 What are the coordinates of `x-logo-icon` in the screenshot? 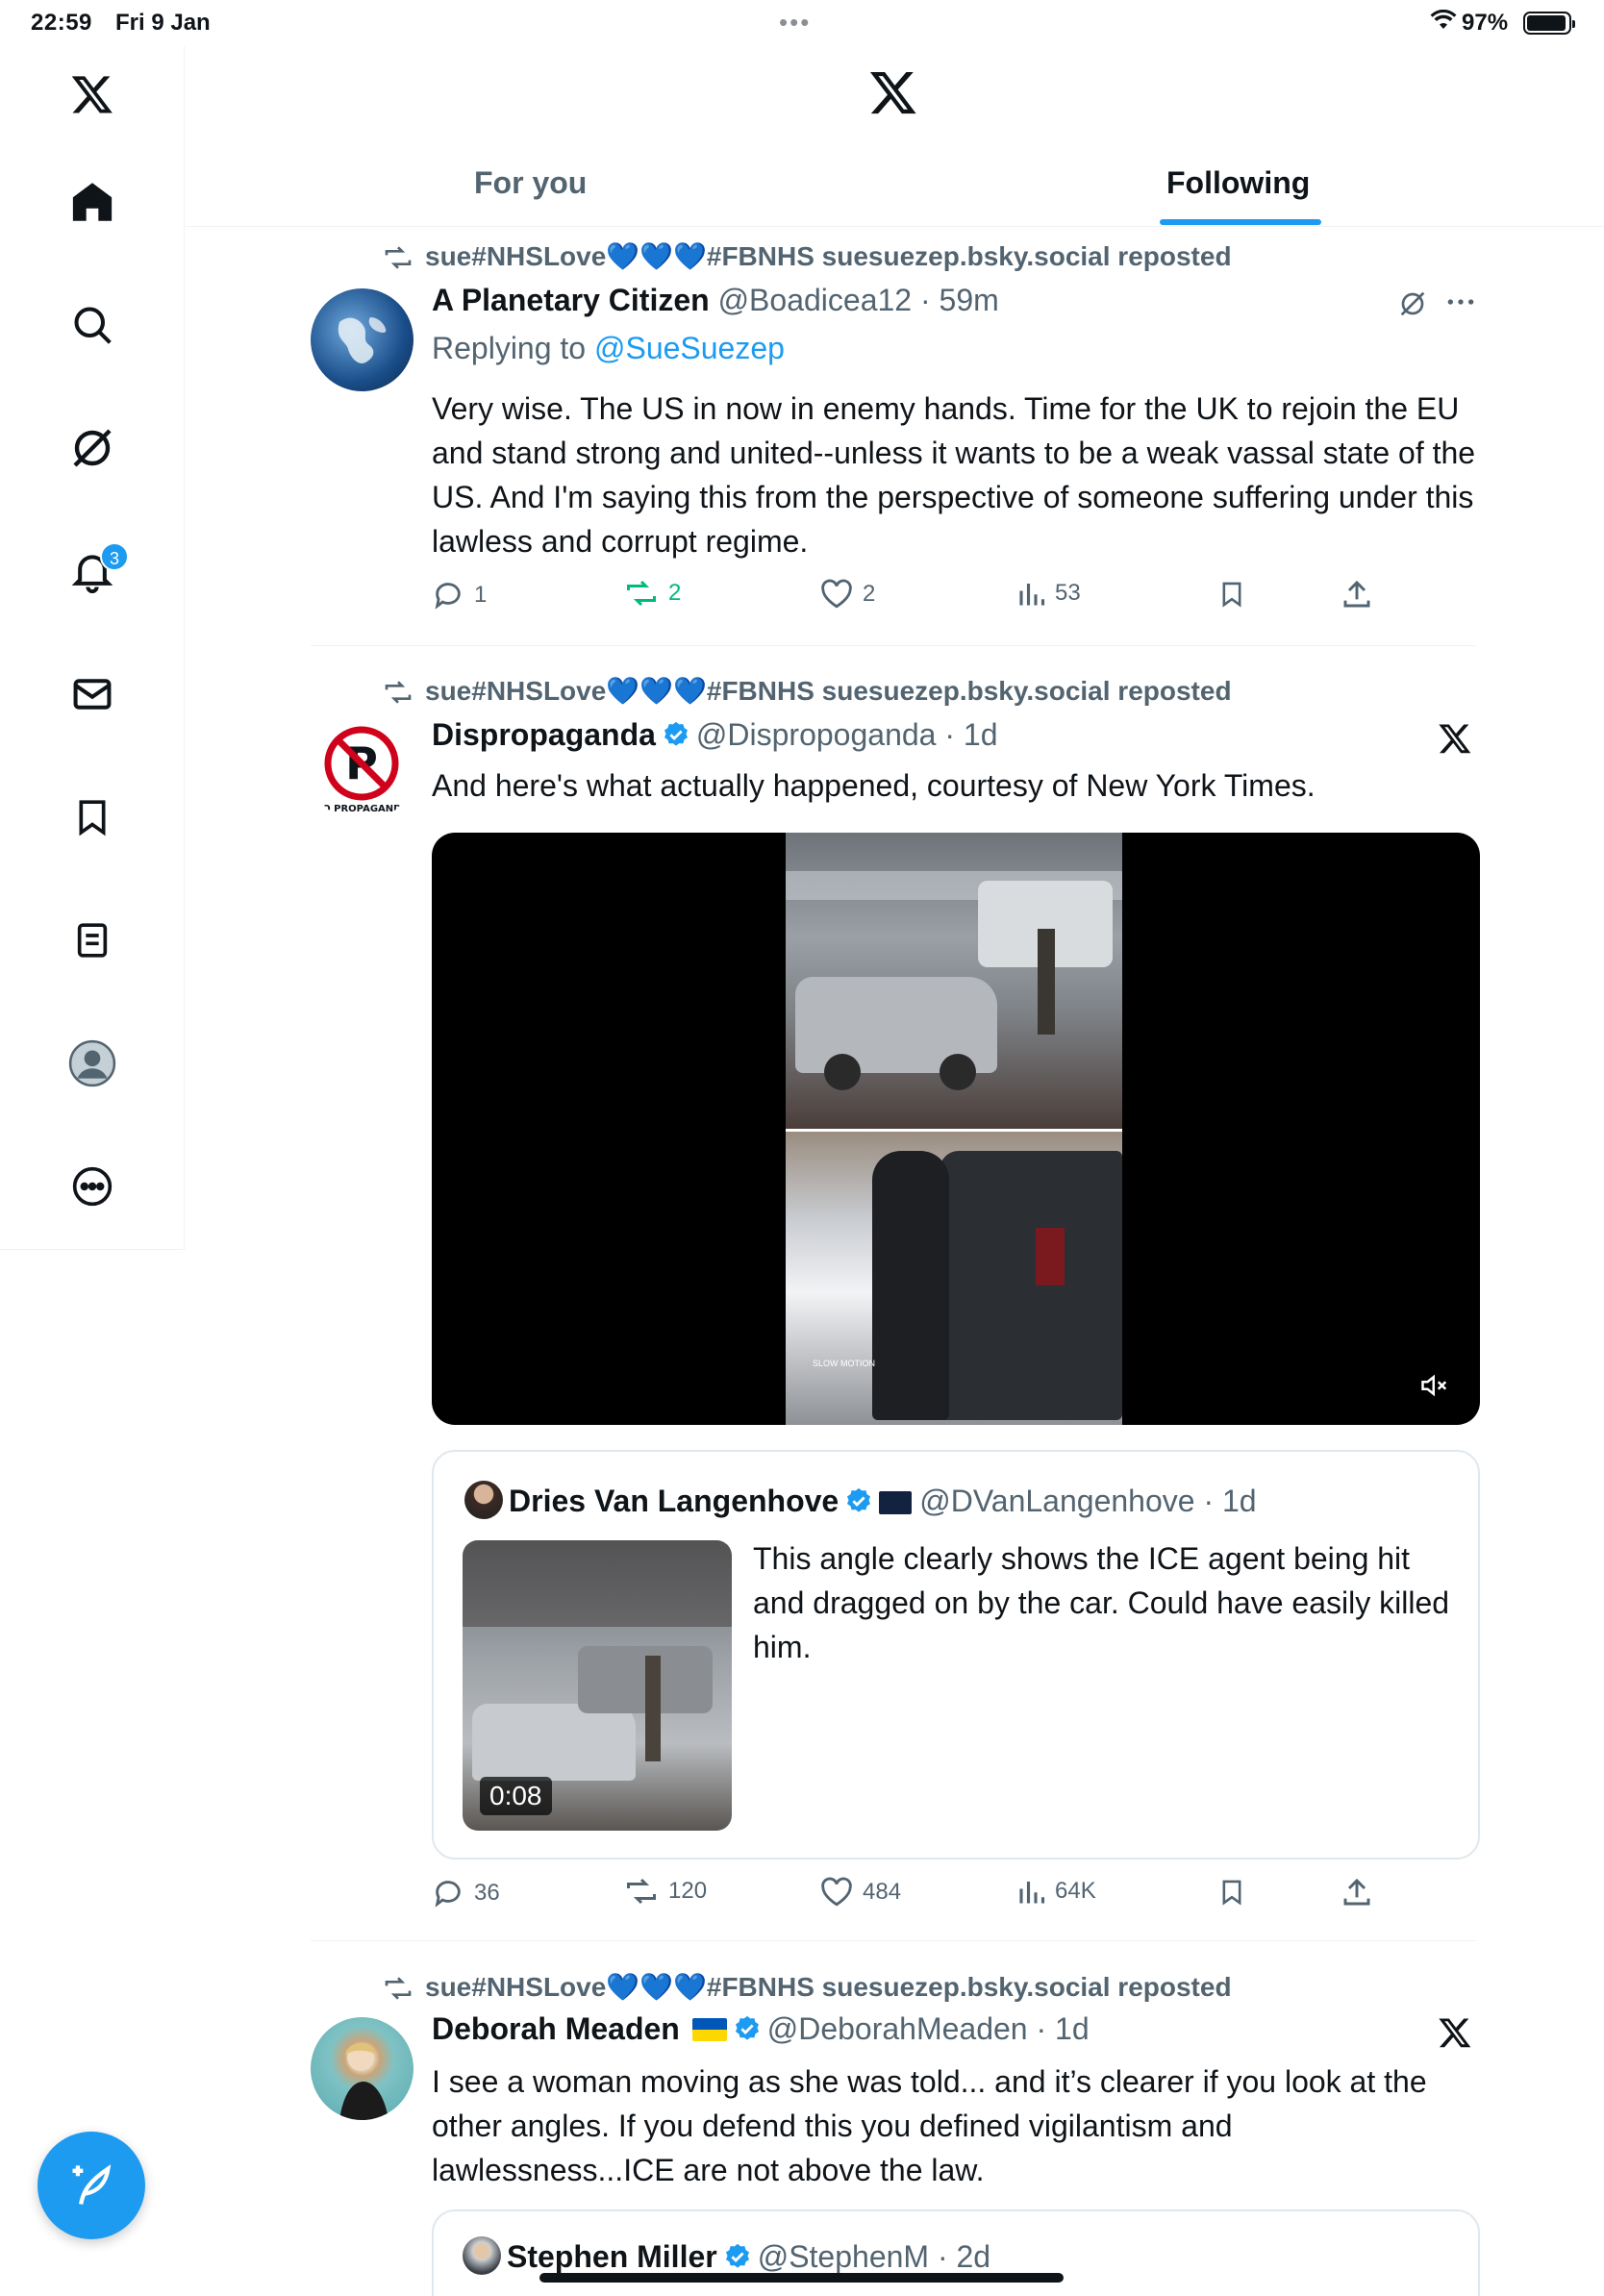 It's located at (92, 94).